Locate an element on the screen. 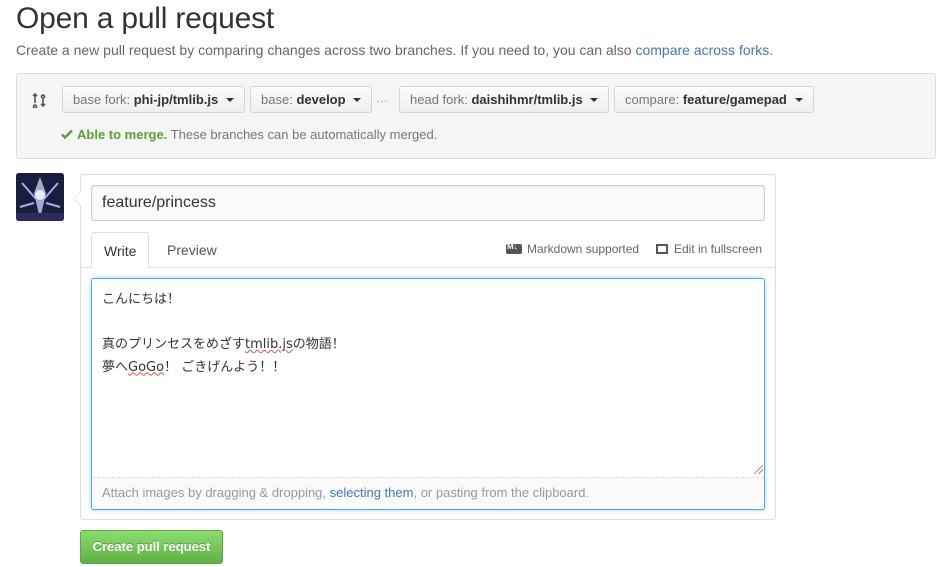 The width and height of the screenshot is (949, 567). check-icon is located at coordinates (67, 134).